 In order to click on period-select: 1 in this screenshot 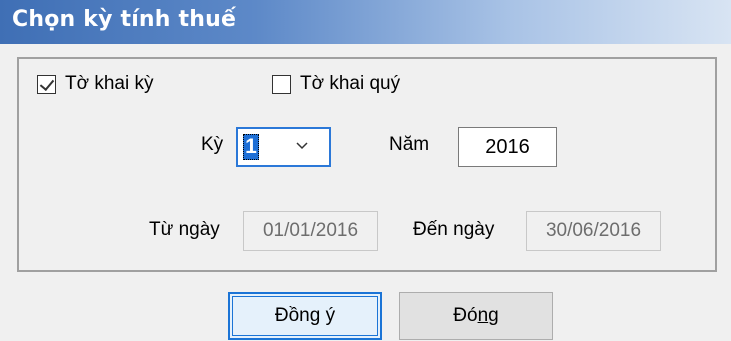, I will do `click(283, 147)`.